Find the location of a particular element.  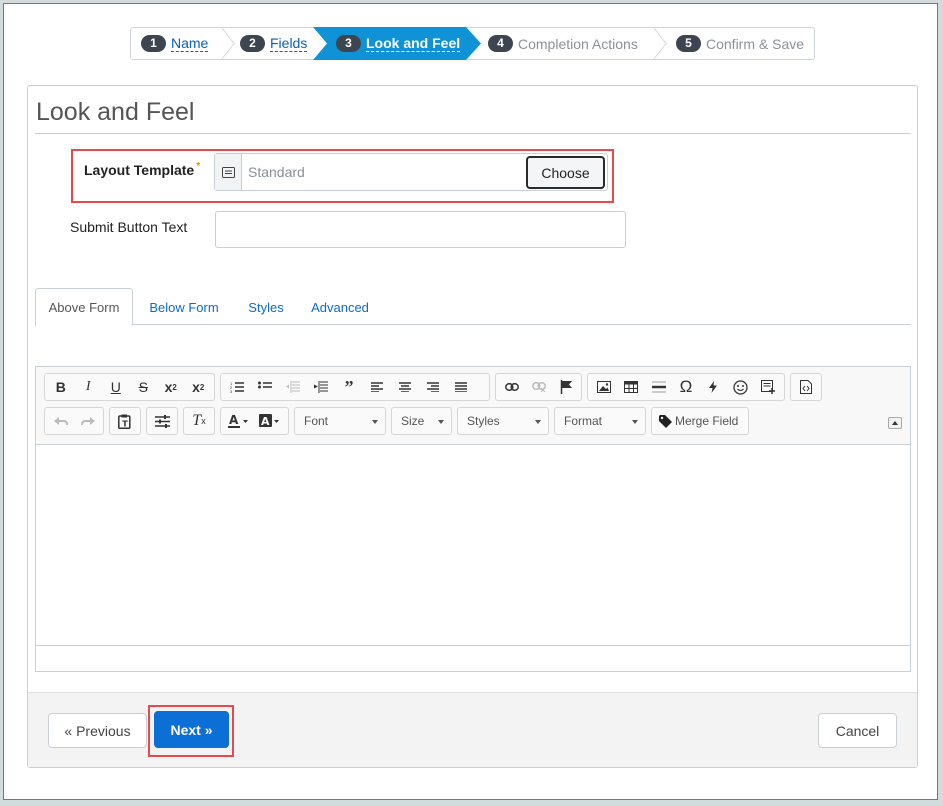

remove-format-icon: Tx is located at coordinates (199, 421).